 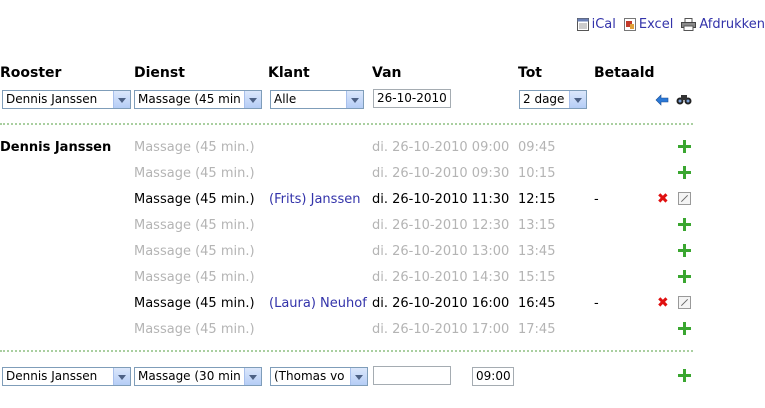 I want to click on row-tot: 09:45, so click(x=537, y=147).